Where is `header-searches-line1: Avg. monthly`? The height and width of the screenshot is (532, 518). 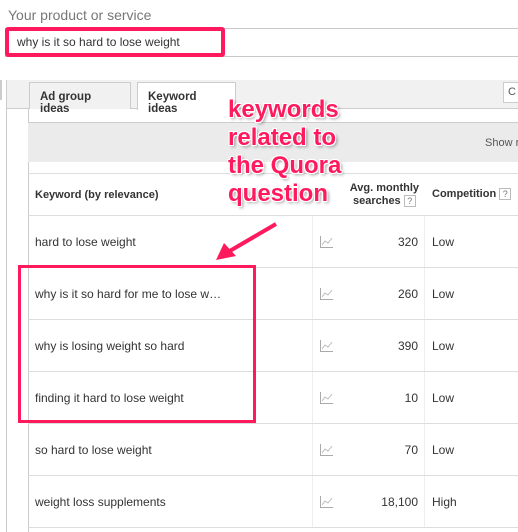
header-searches-line1: Avg. monthly is located at coordinates (384, 188).